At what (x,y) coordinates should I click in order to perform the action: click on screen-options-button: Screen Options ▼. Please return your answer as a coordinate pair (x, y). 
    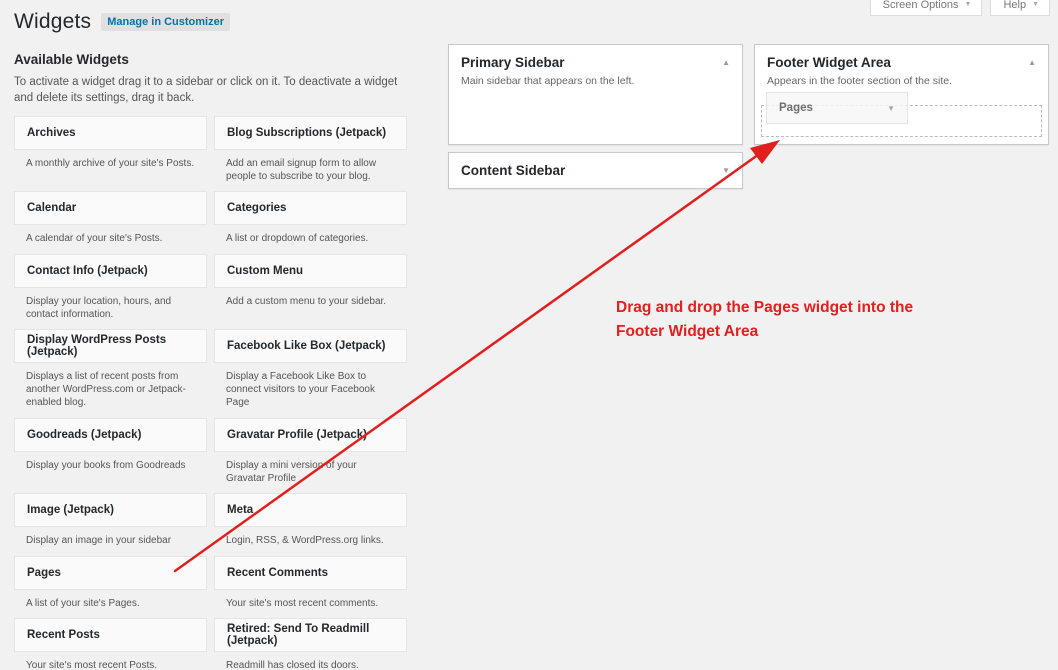
    Looking at the image, I should click on (926, 8).